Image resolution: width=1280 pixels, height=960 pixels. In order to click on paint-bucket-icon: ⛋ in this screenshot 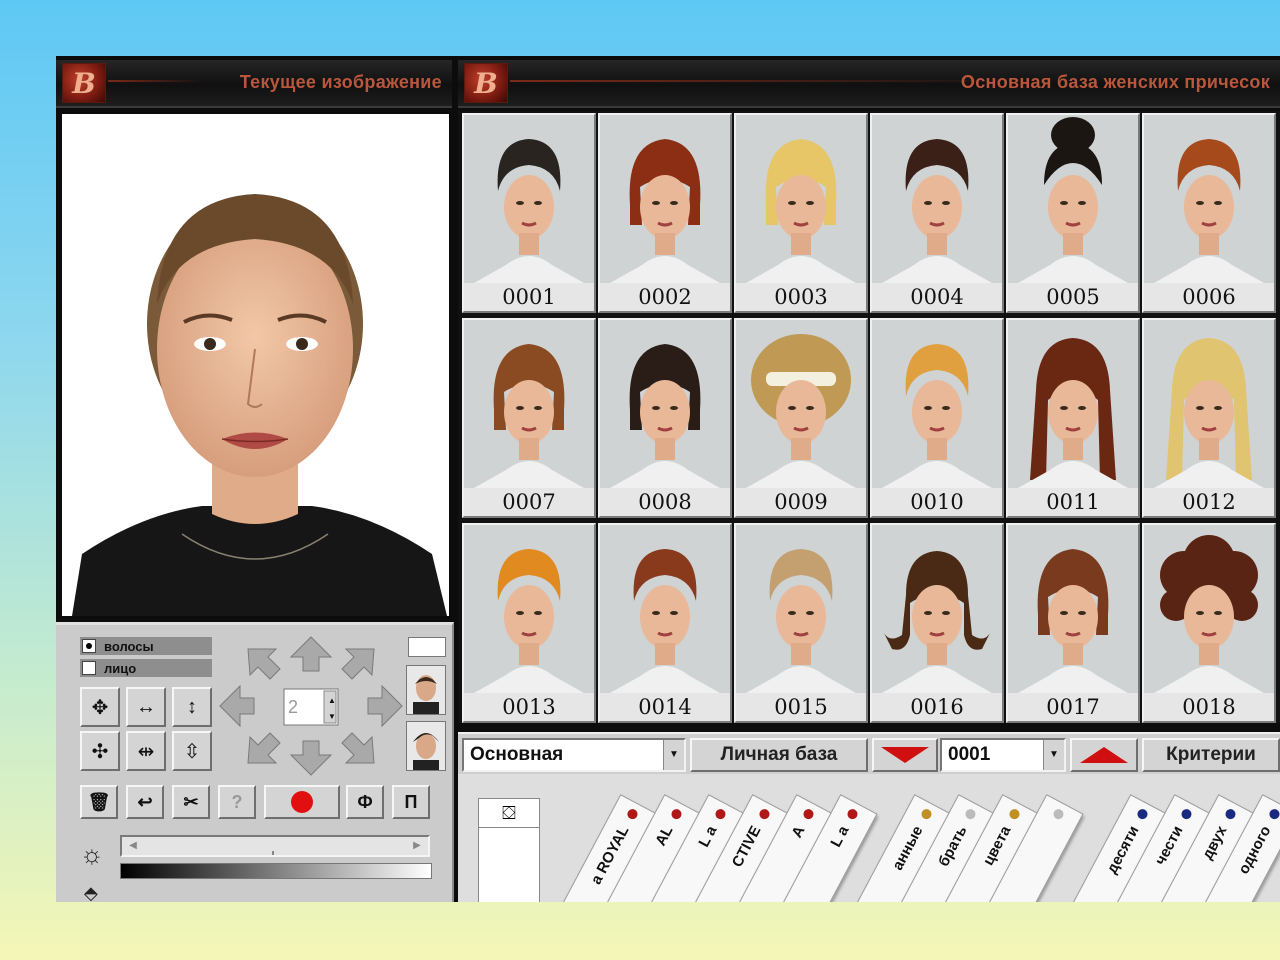, I will do `click(509, 813)`.